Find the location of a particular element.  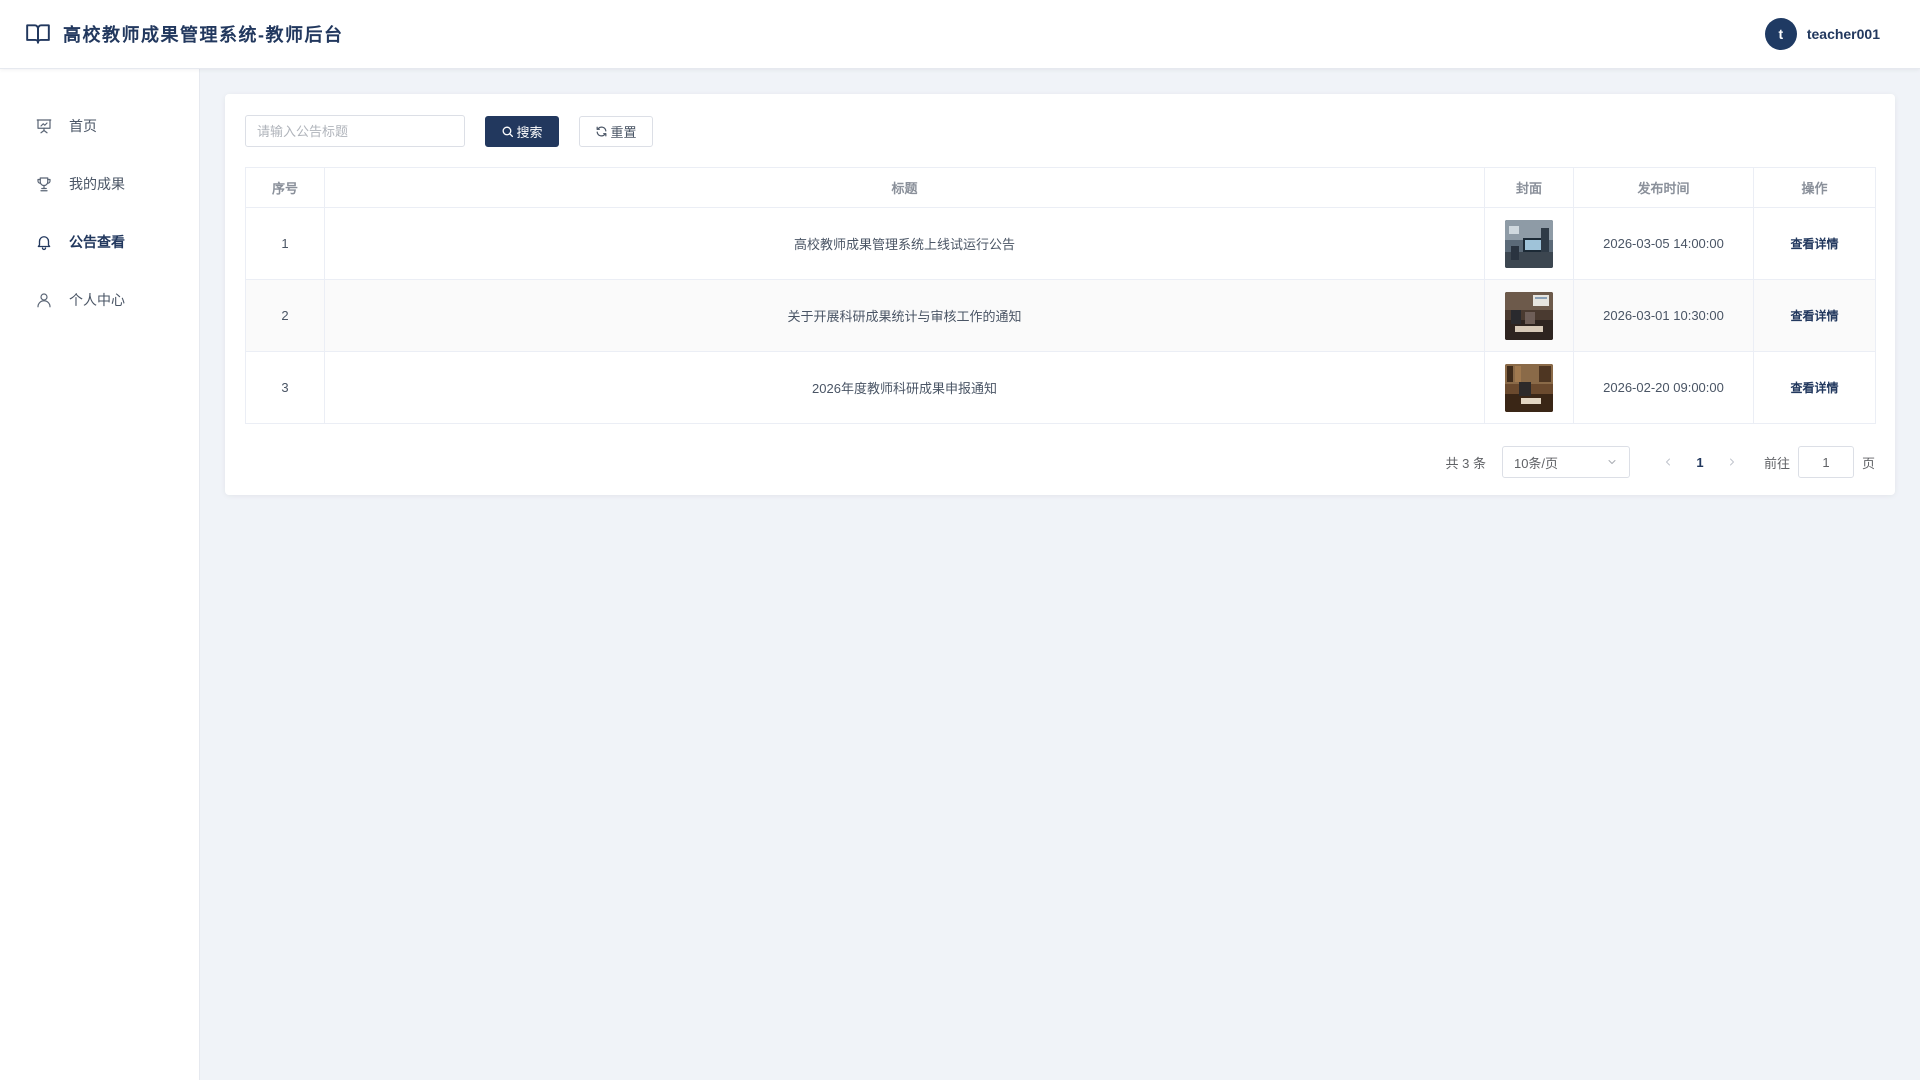

prev-page-button is located at coordinates (1668, 462).